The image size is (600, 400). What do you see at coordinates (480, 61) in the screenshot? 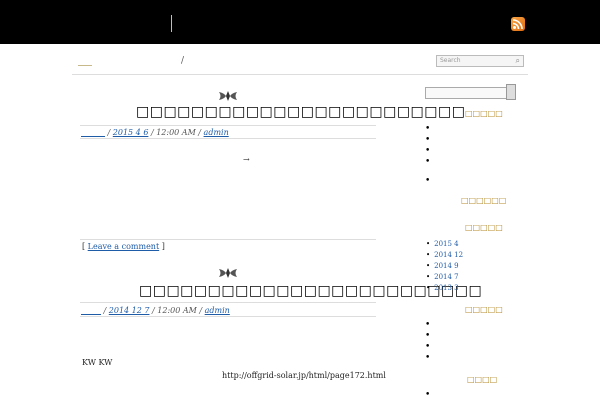
I see `search-input: Search ⌕` at bounding box center [480, 61].